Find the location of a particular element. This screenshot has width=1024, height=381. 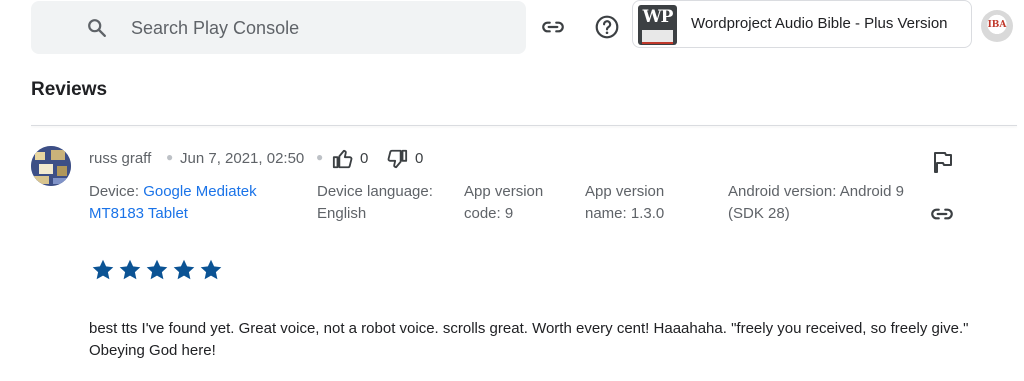

avatar-text: IBA is located at coordinates (997, 25).